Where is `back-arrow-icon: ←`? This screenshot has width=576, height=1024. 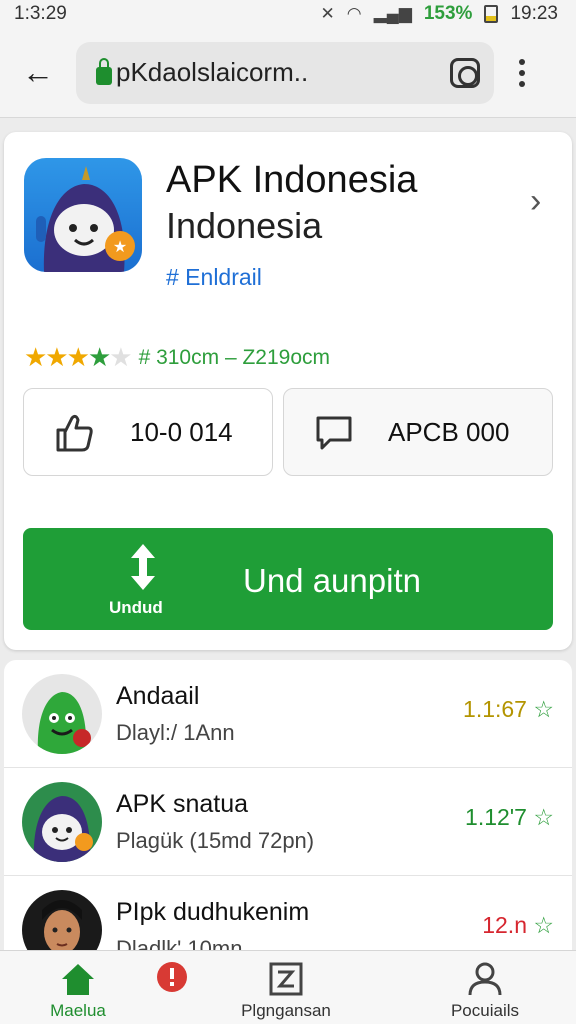
back-arrow-icon: ← is located at coordinates (38, 73).